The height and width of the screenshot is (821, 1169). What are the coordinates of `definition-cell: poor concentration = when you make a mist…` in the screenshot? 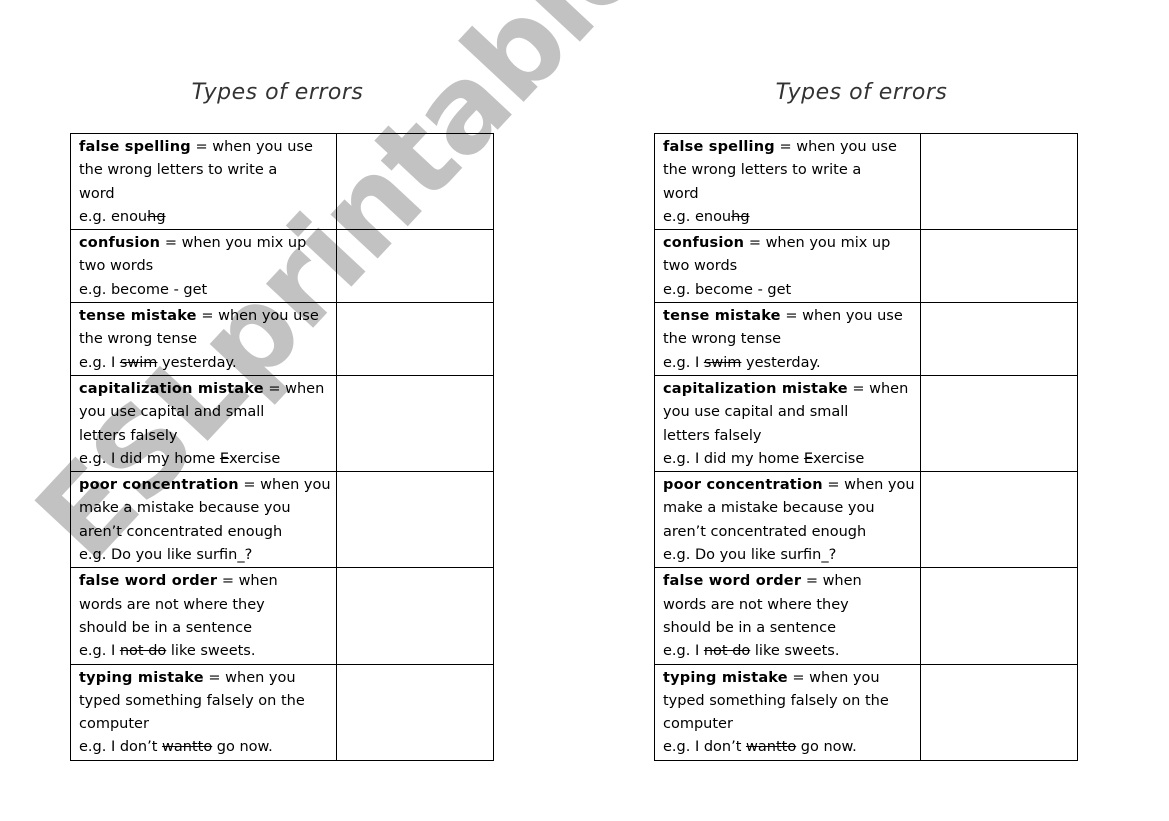 It's located at (787, 520).